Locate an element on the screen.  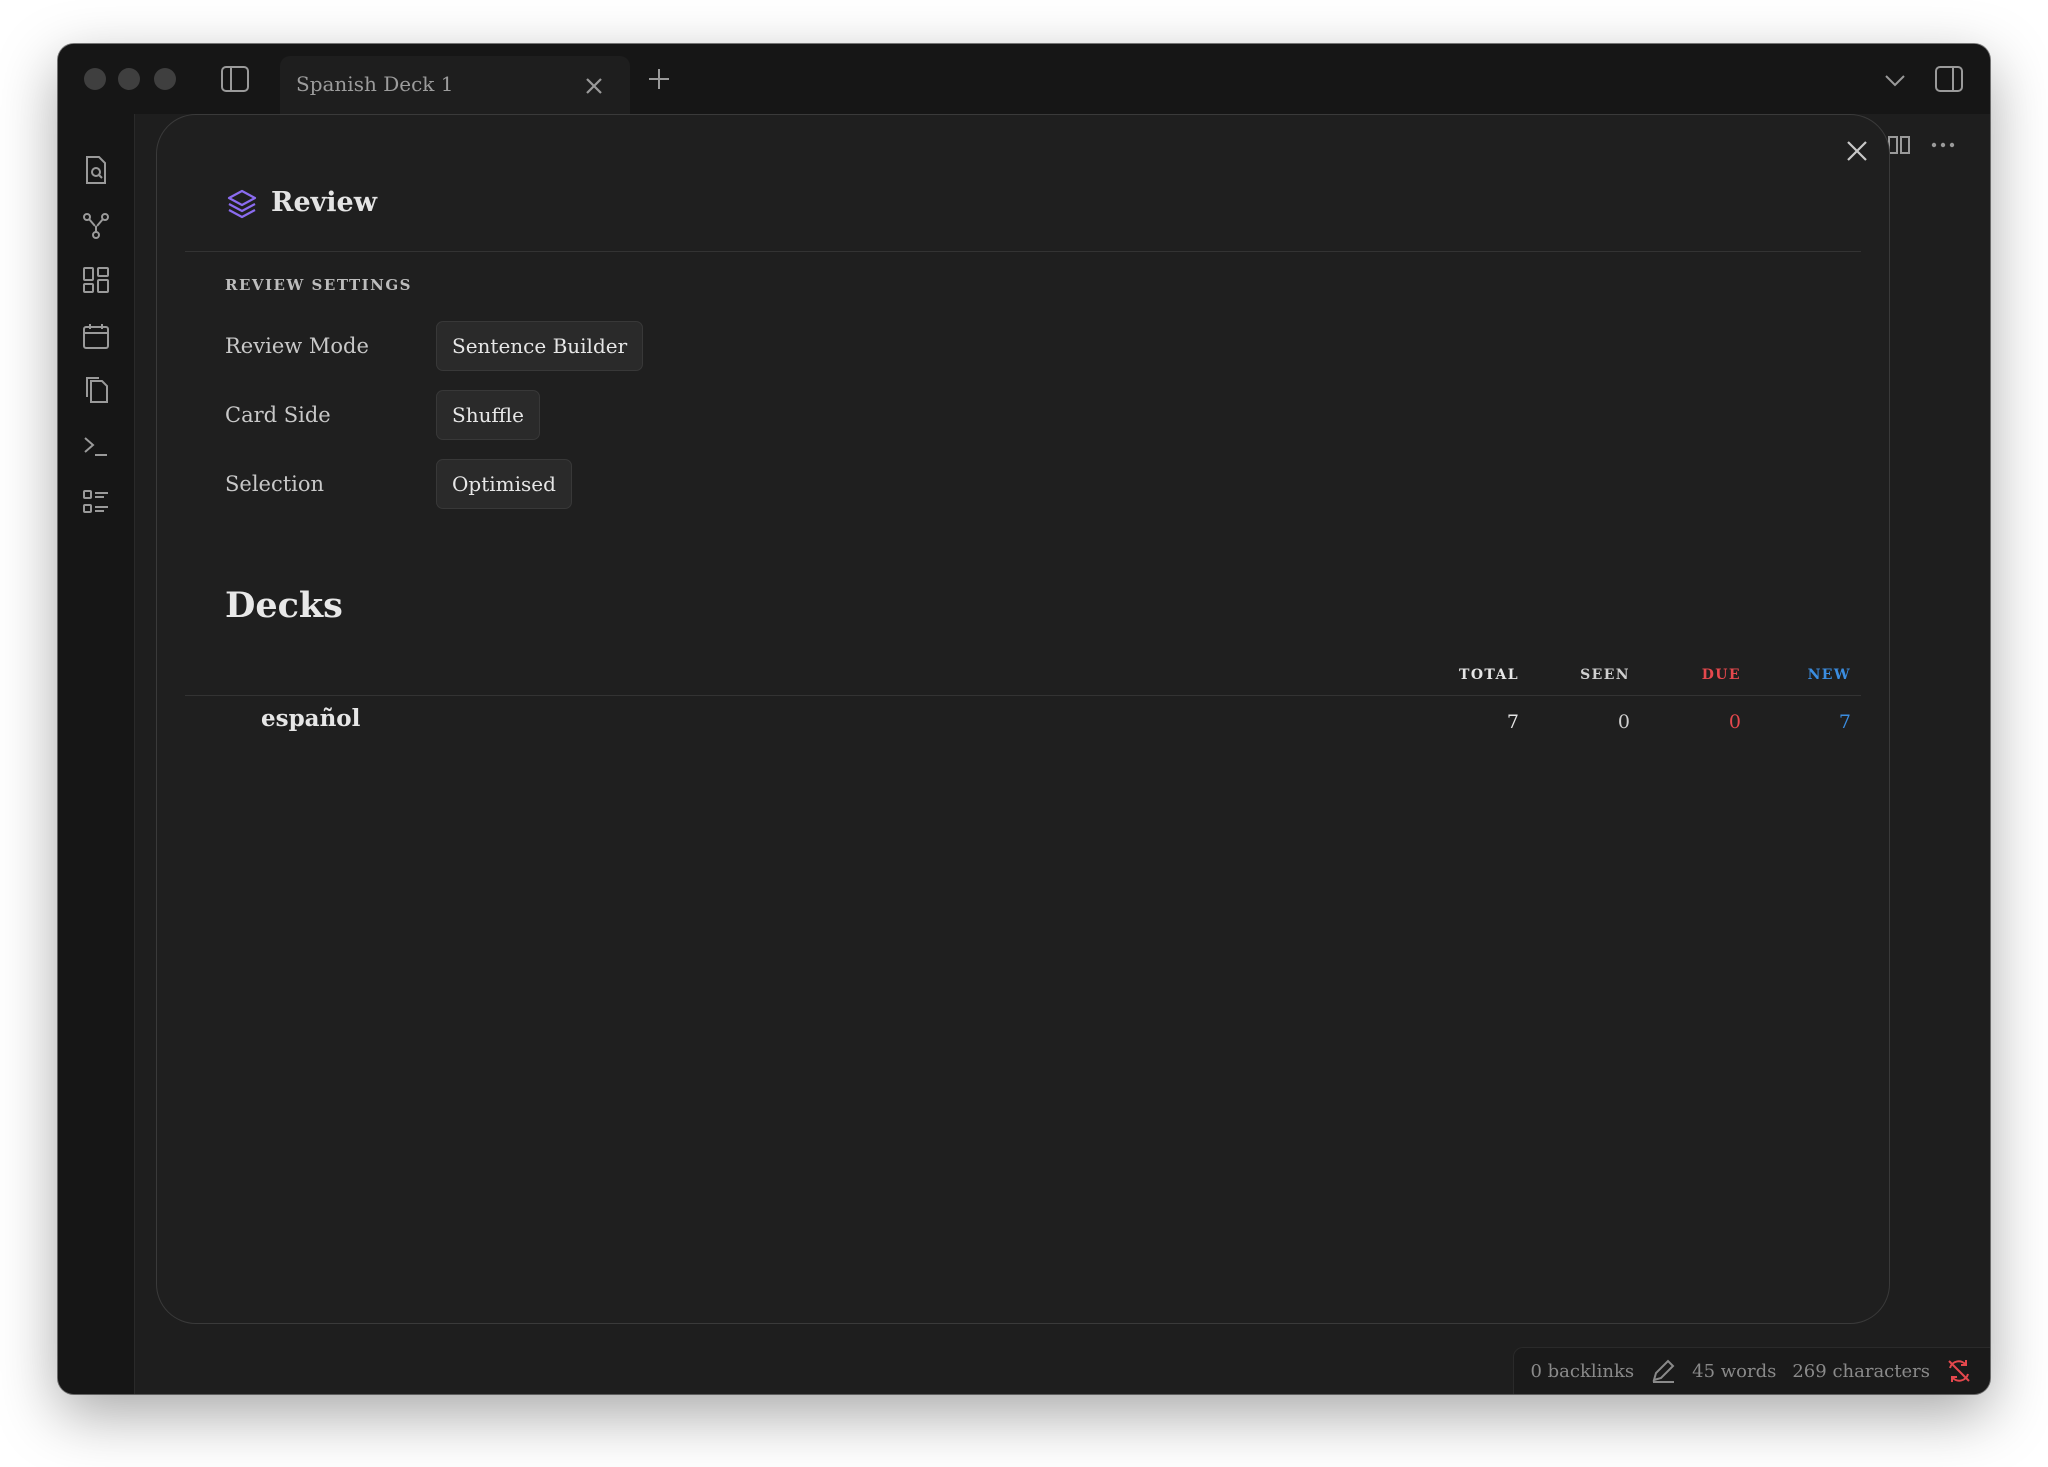
right-sidebar-toggle-icon is located at coordinates (1949, 79).